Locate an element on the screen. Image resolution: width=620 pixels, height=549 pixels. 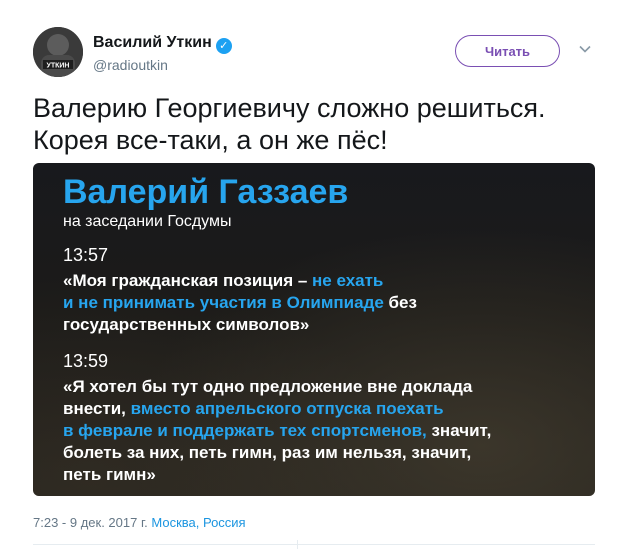
media-time: 13:59 is located at coordinates (86, 361).